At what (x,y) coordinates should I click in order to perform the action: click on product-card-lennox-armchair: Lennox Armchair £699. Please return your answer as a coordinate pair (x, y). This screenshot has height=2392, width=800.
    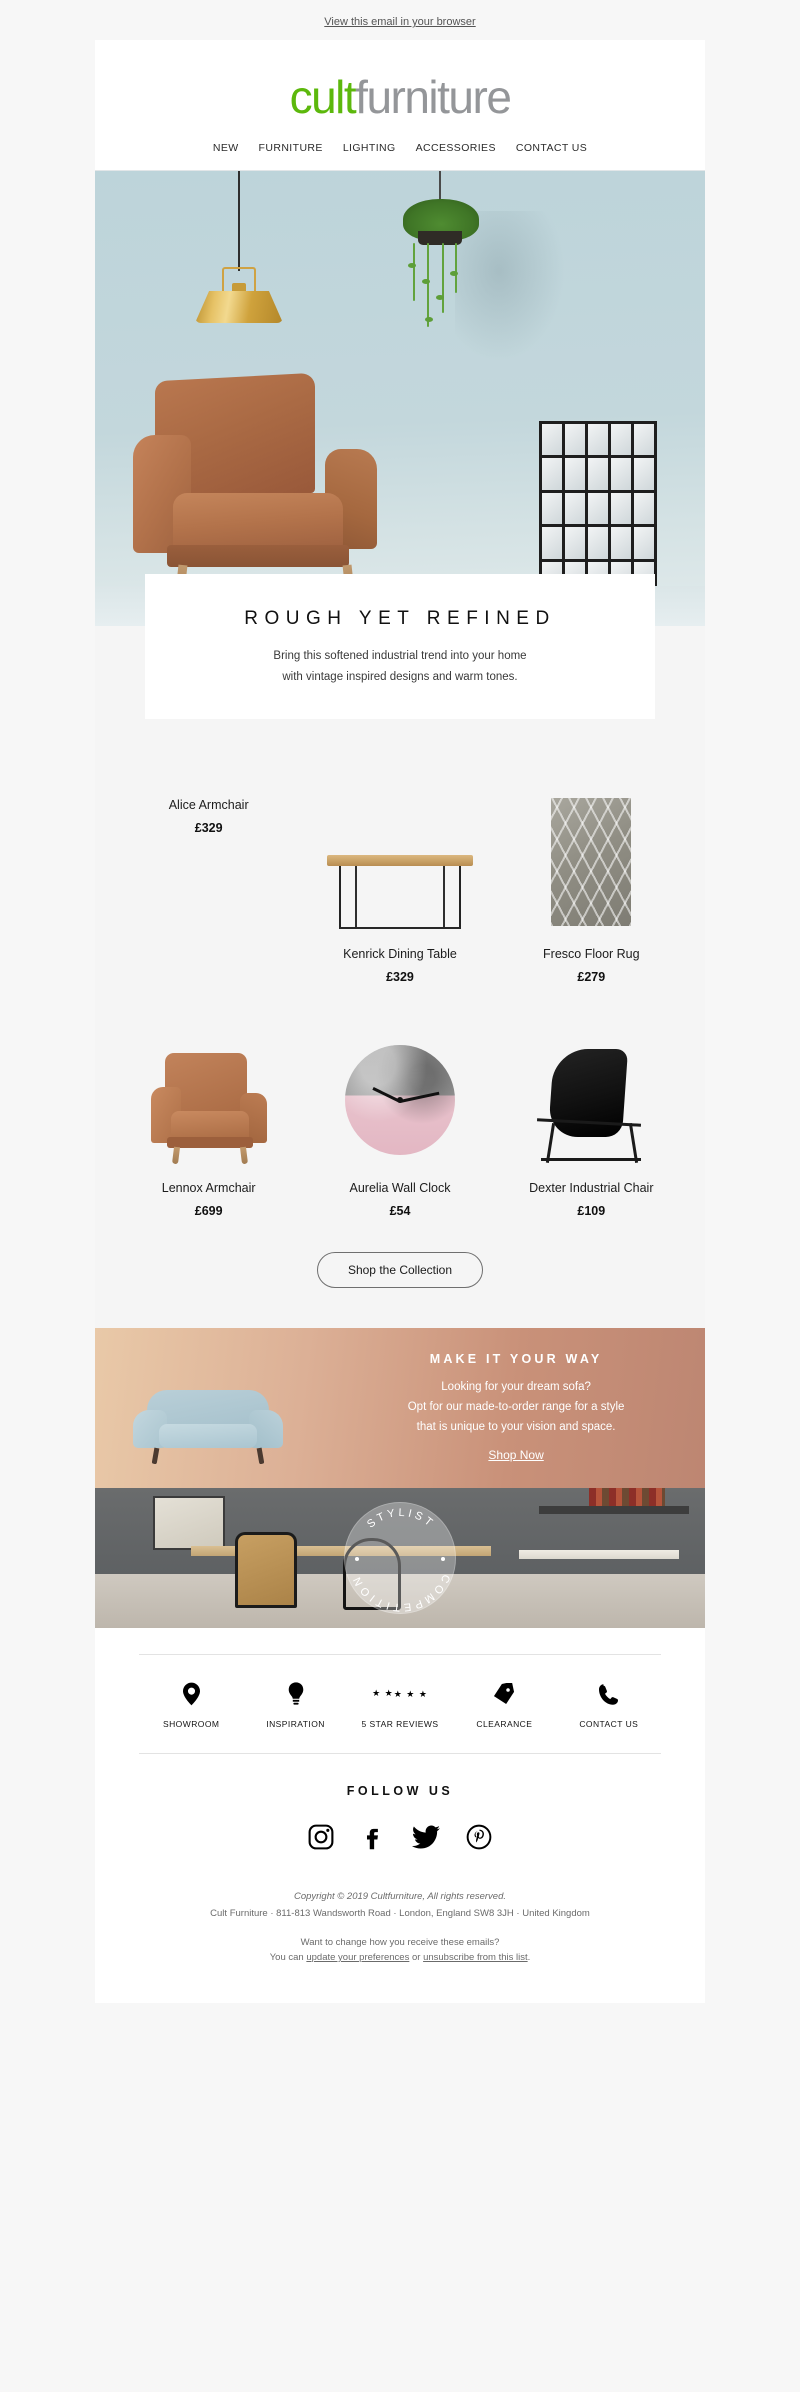
    Looking at the image, I should click on (208, 1125).